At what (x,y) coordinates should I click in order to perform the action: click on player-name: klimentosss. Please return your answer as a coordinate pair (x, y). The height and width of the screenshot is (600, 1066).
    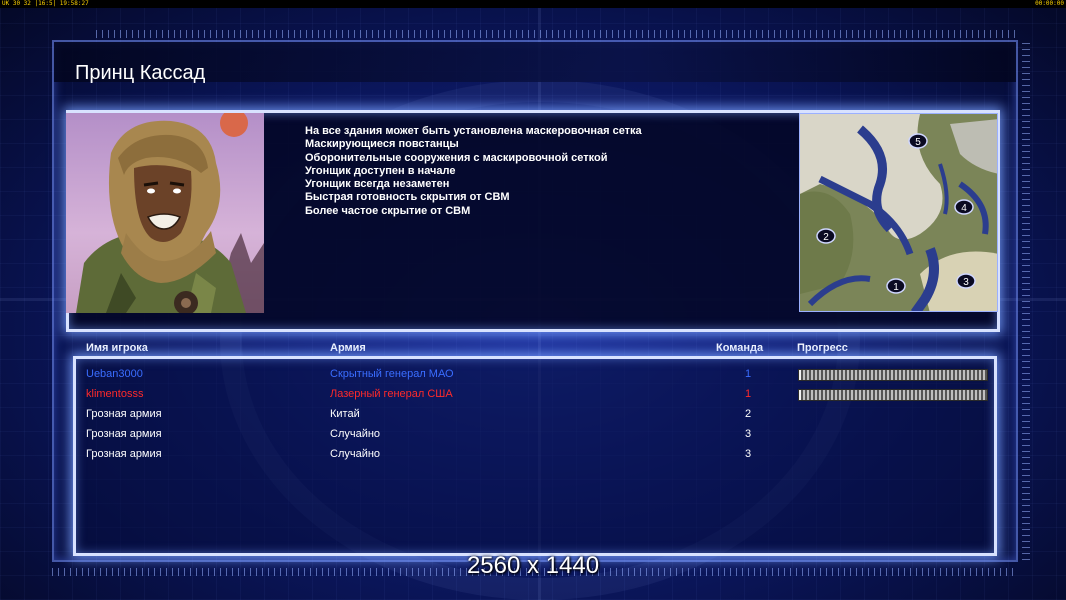
    Looking at the image, I should click on (115, 394).